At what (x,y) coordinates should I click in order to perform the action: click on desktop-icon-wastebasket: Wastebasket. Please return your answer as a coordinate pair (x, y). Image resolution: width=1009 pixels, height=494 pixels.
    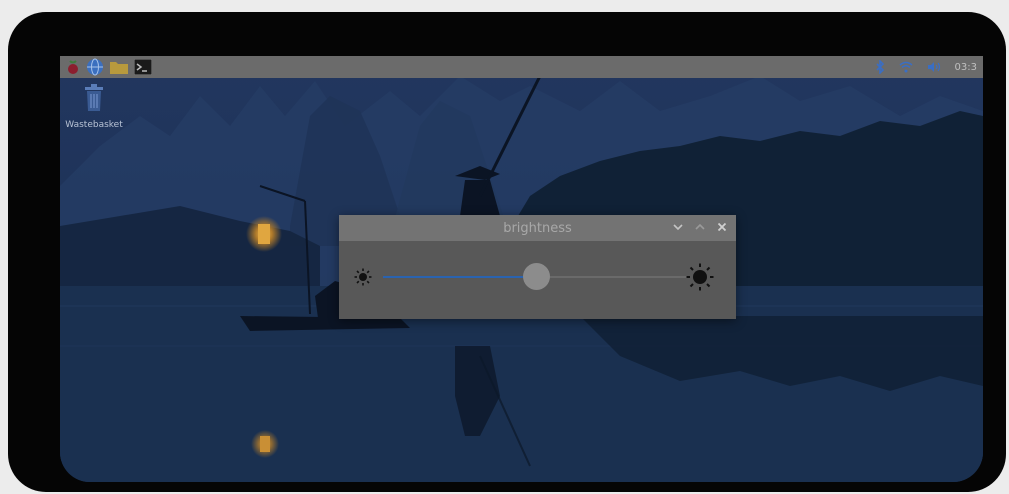
    Looking at the image, I should click on (94, 107).